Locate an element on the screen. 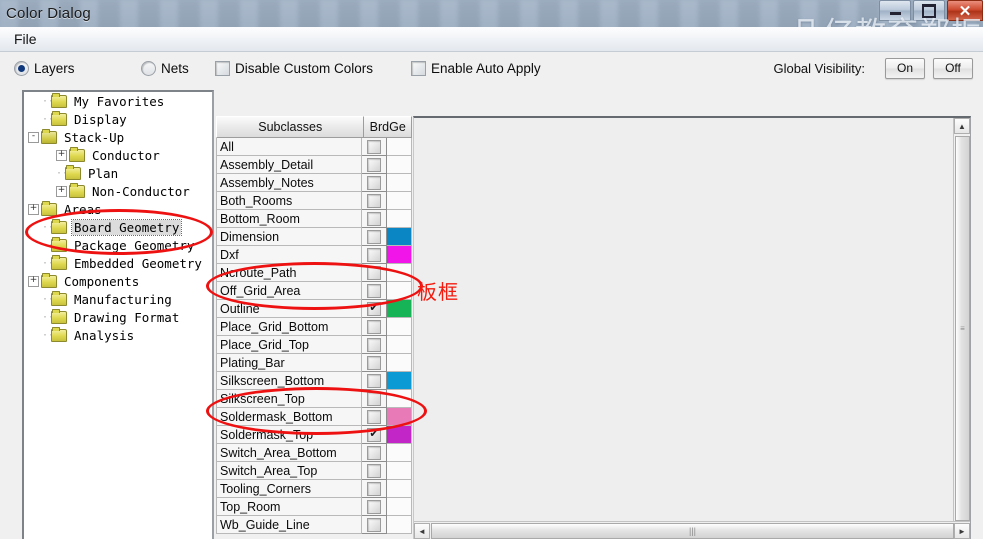 Image resolution: width=983 pixels, height=539 pixels. scroll-right-arrow-right-panel: ► is located at coordinates (962, 531).